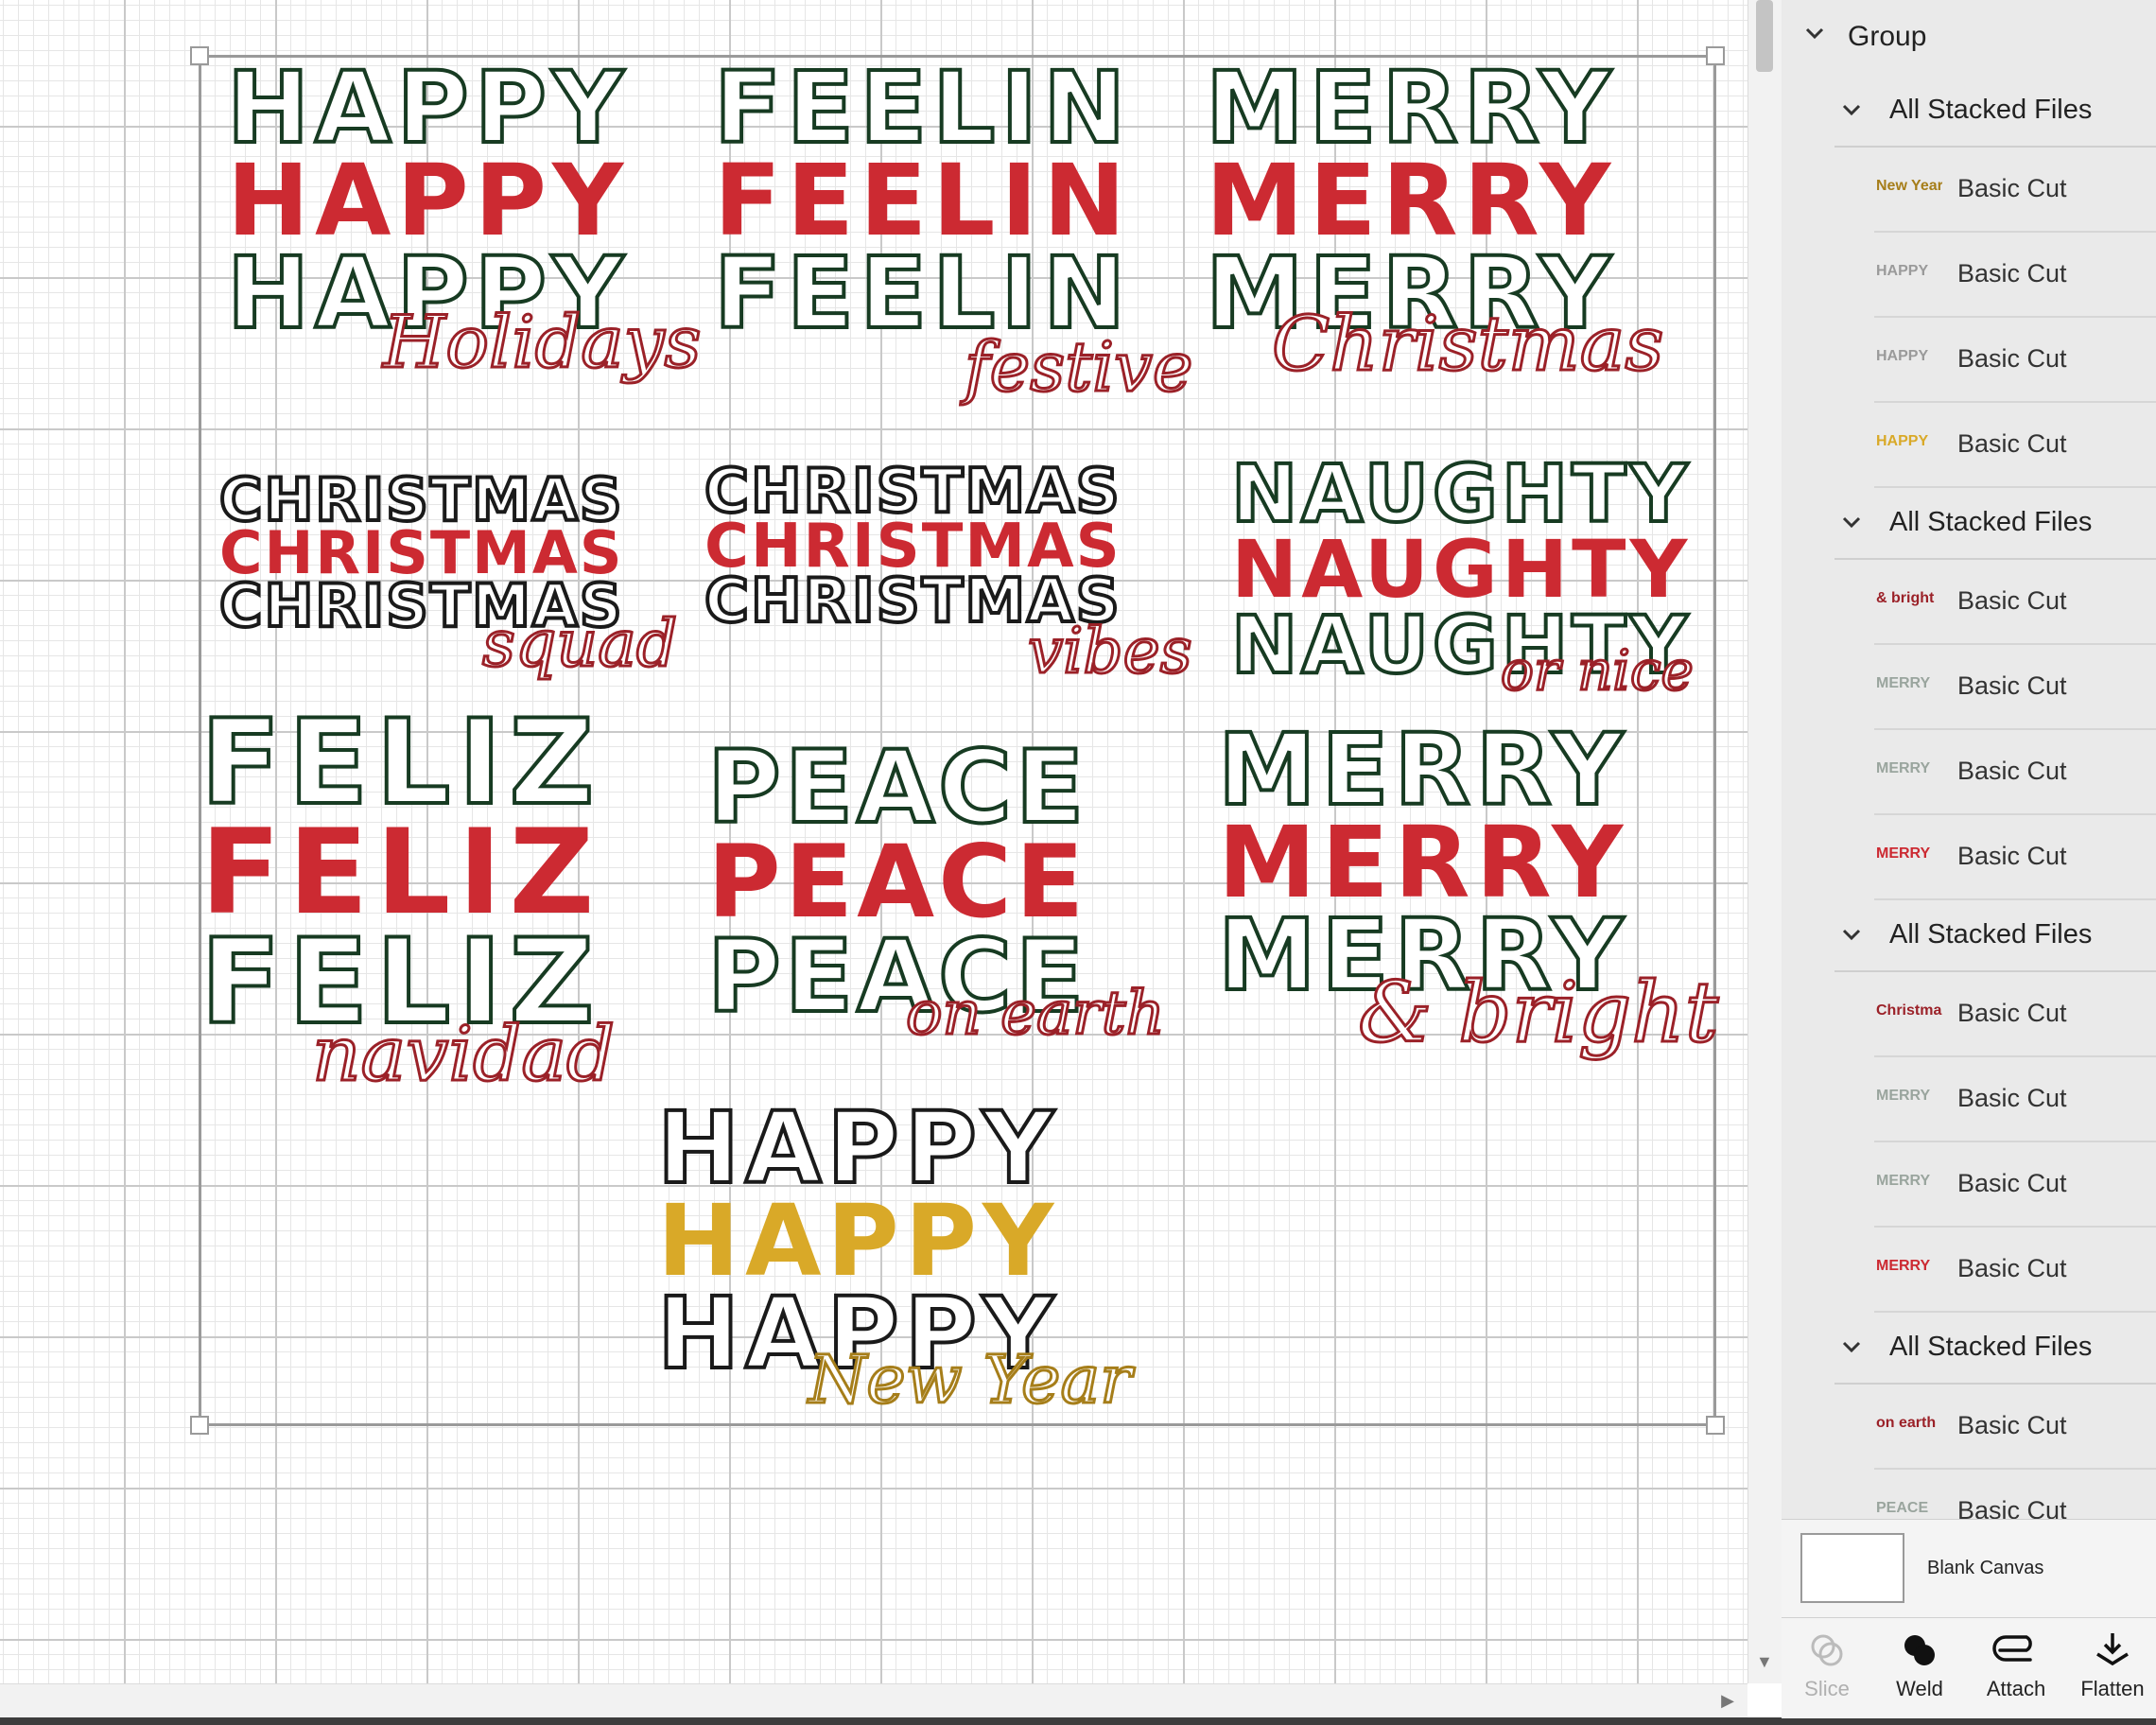 This screenshot has width=2156, height=1725. What do you see at coordinates (1765, 1662) in the screenshot?
I see `scroll-down-arrow-icon: ▼` at bounding box center [1765, 1662].